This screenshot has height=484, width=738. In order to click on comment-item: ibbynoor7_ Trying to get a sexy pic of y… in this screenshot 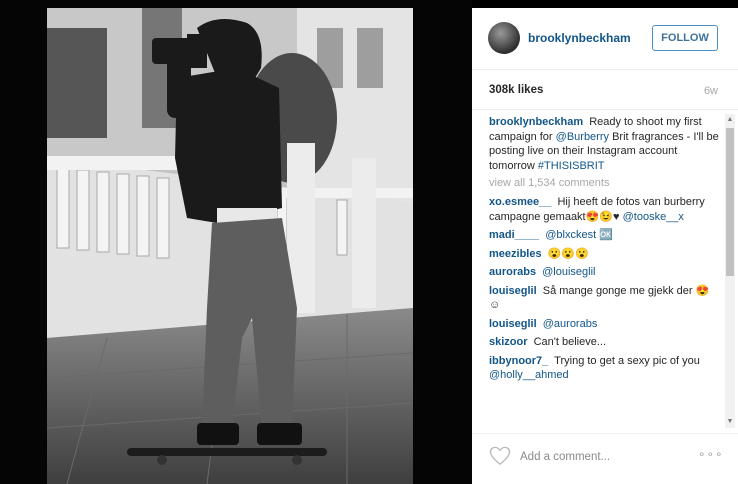, I will do `click(604, 368)`.